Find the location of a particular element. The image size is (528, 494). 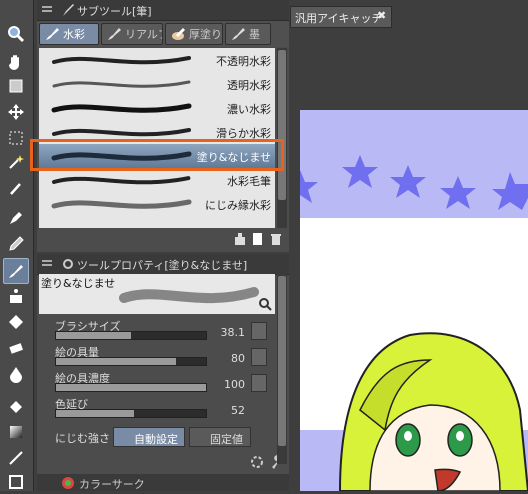

frame-icon is located at coordinates (16, 482).